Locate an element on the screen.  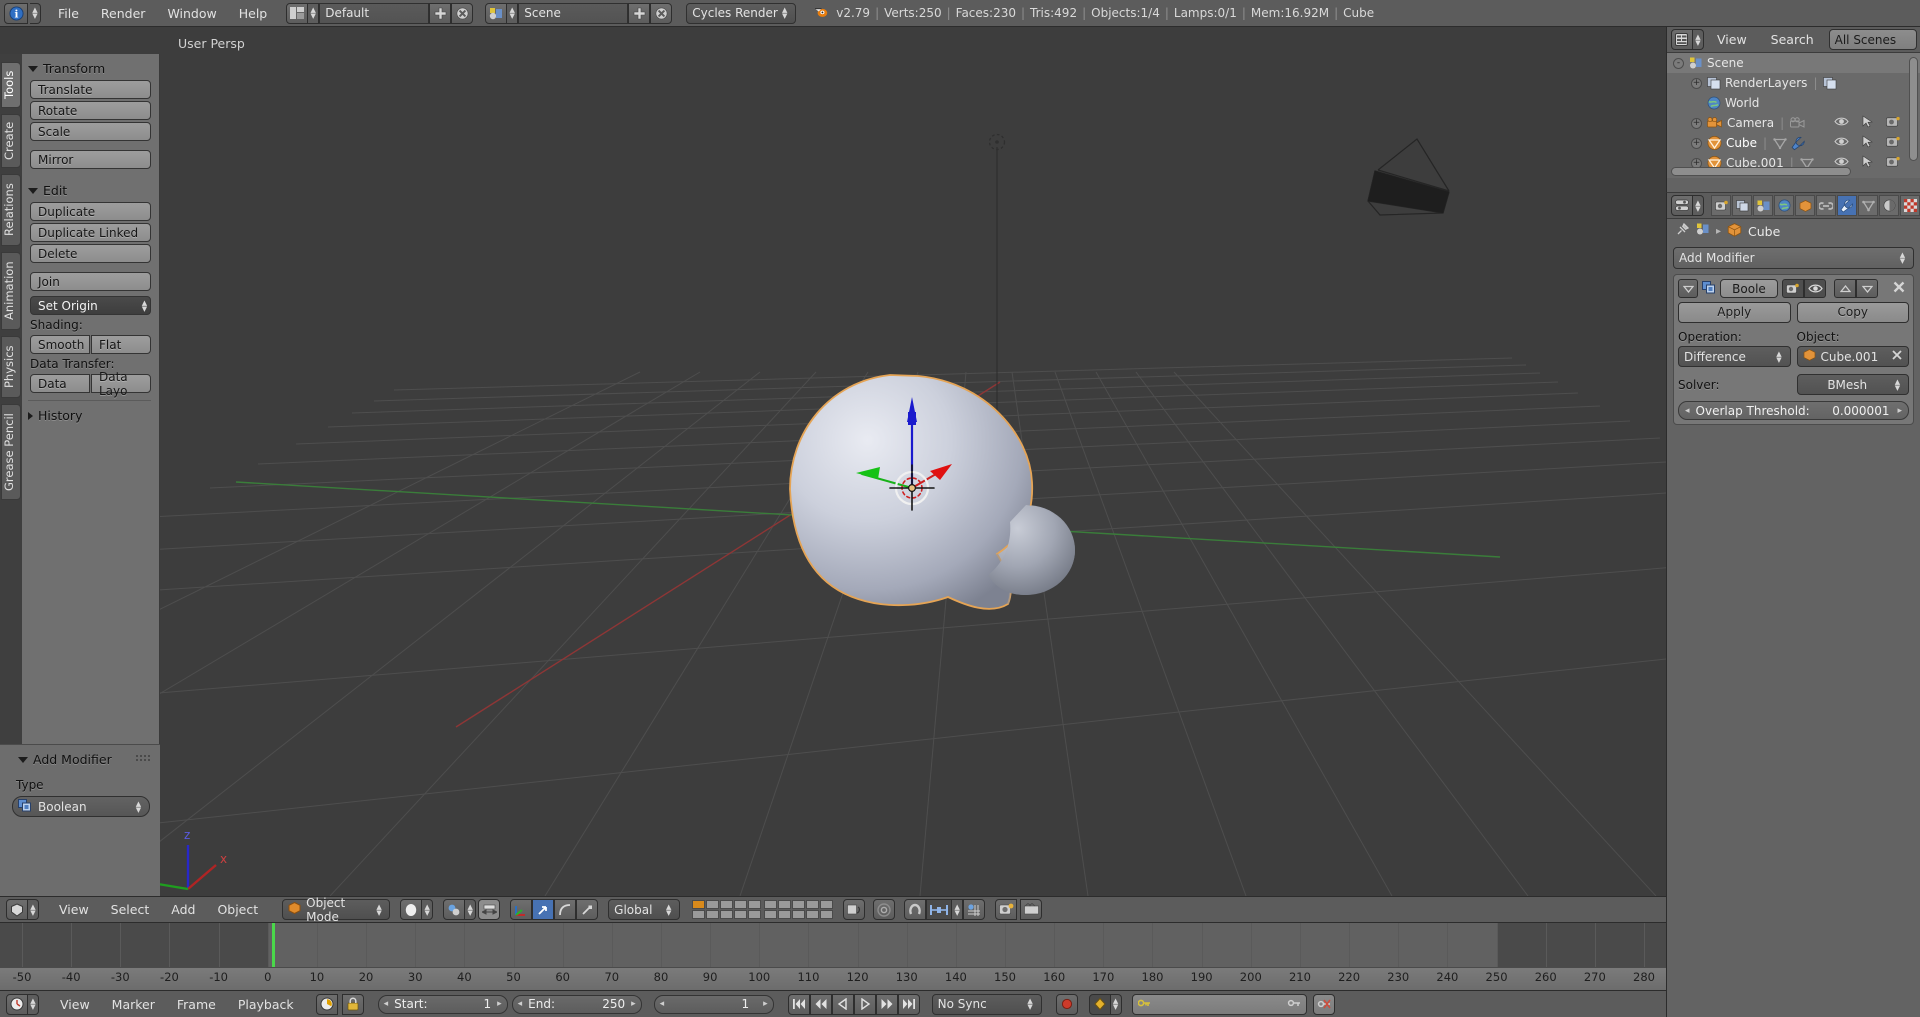
delete-layout-button is located at coordinates (462, 13).